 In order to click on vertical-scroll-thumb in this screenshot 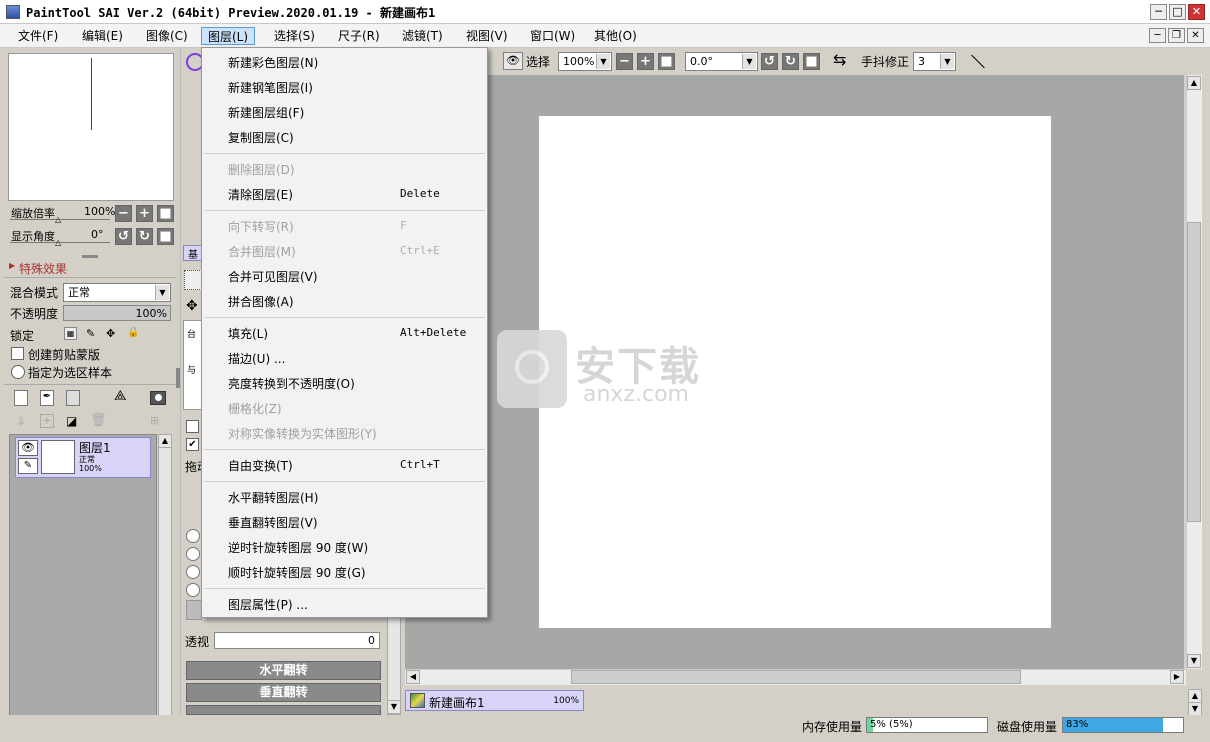, I will do `click(1194, 372)`.